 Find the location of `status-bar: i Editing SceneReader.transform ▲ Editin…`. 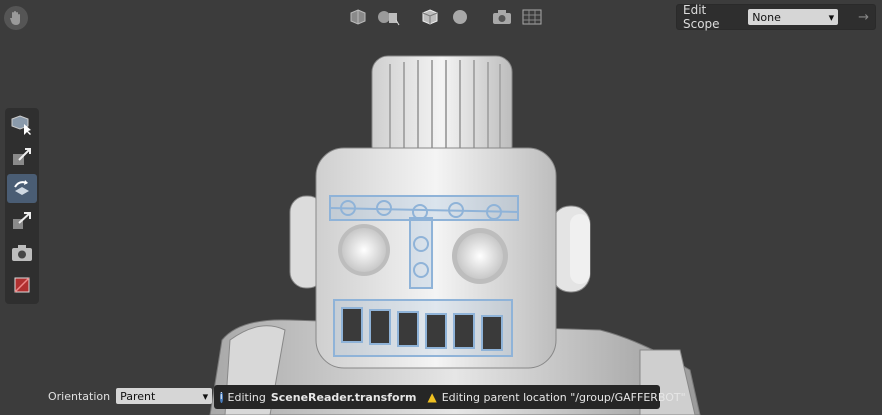

status-bar: i Editing SceneReader.transform ▲ Editin… is located at coordinates (450, 397).